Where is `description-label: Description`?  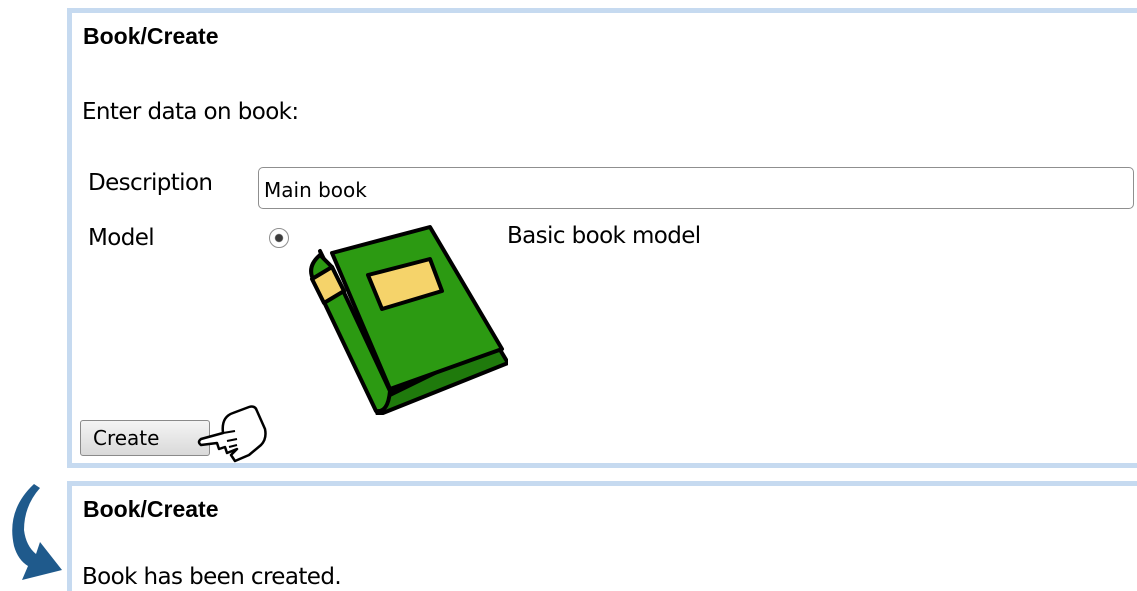 description-label: Description is located at coordinates (150, 183).